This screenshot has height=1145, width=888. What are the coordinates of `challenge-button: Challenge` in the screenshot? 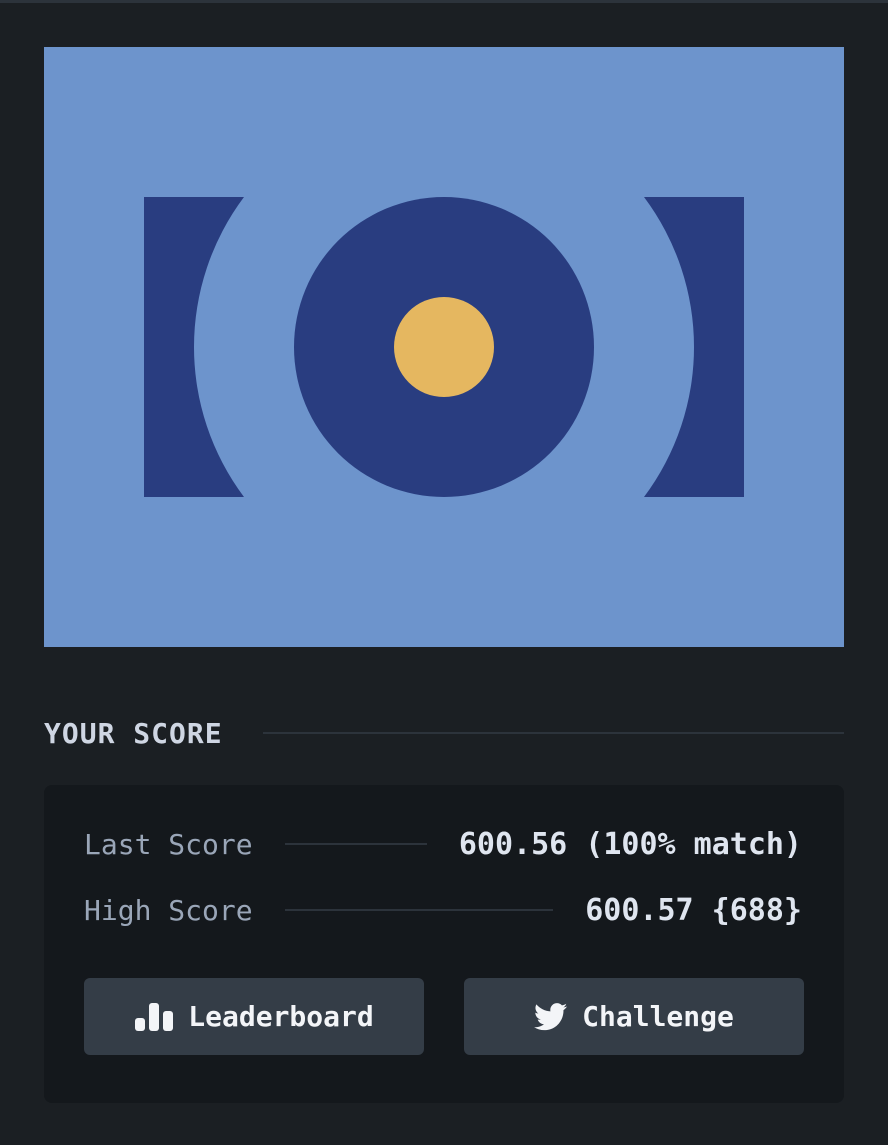 It's located at (634, 1016).